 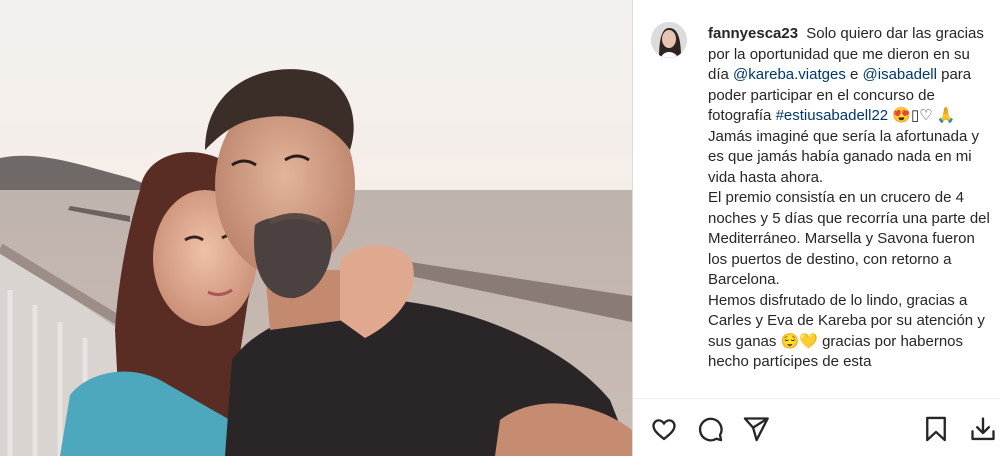 I want to click on bookmark-icon, so click(x=936, y=429).